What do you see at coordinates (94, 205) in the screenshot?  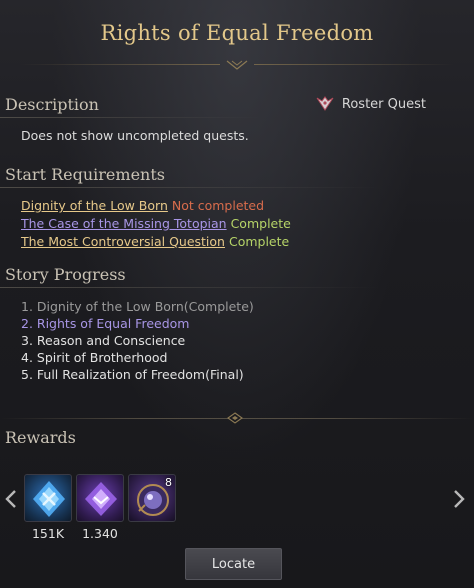 I see `requirement-link: Dignity of the Low Born` at bounding box center [94, 205].